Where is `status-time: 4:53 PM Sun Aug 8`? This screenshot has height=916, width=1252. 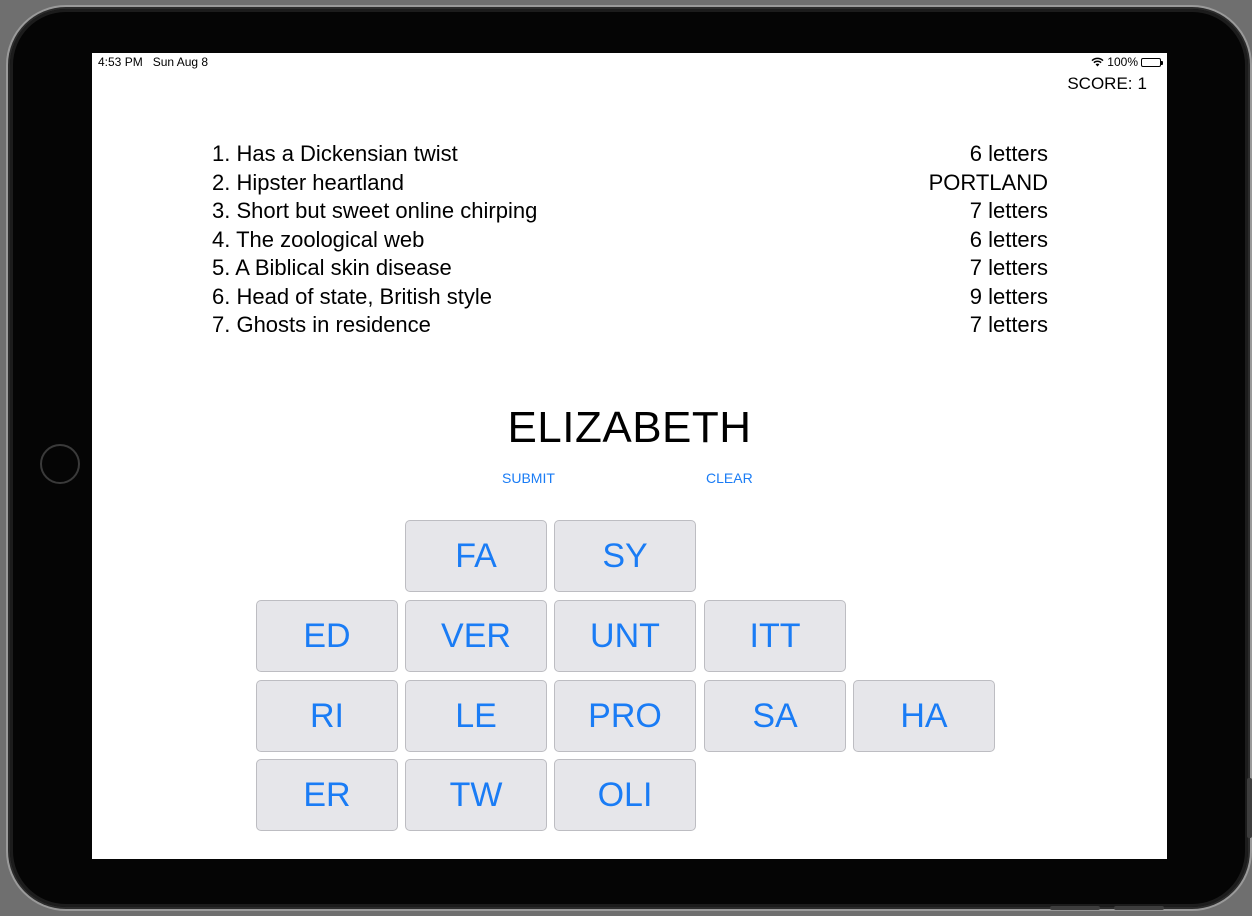
status-time: 4:53 PM Sun Aug 8 is located at coordinates (153, 62).